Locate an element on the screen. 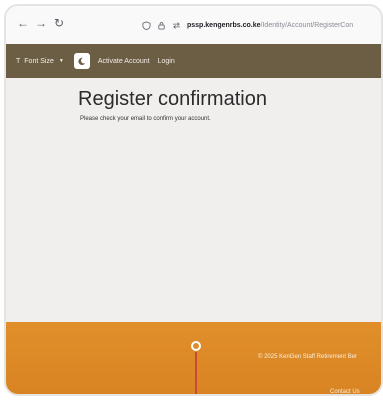 The height and width of the screenshot is (400, 383). moon-icon is located at coordinates (82, 61).